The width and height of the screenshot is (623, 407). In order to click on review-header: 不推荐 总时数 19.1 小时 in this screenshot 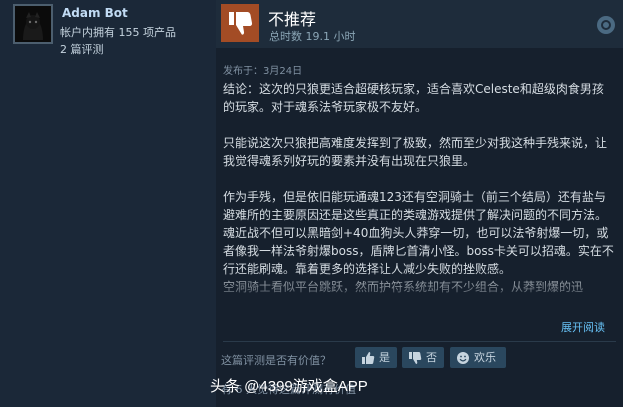, I will do `click(419, 24)`.